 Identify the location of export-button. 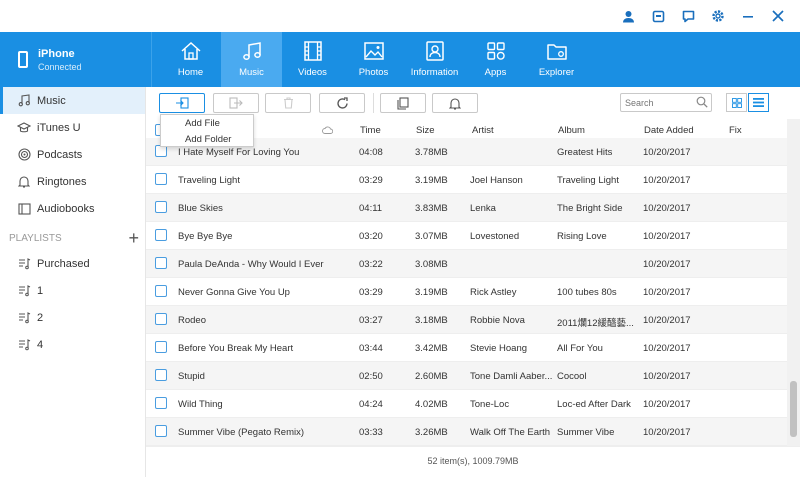
(236, 103).